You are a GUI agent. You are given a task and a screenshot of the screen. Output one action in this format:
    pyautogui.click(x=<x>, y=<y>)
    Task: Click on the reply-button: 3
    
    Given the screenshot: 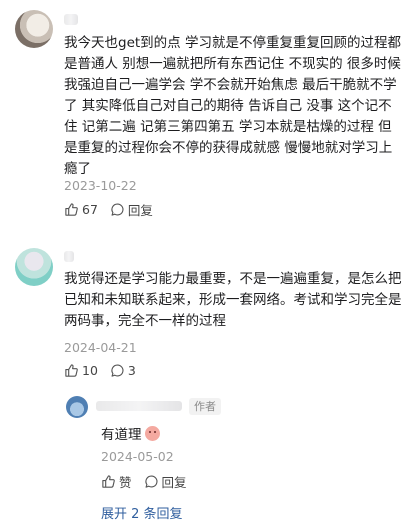 What is the action you would take?
    pyautogui.click(x=123, y=370)
    